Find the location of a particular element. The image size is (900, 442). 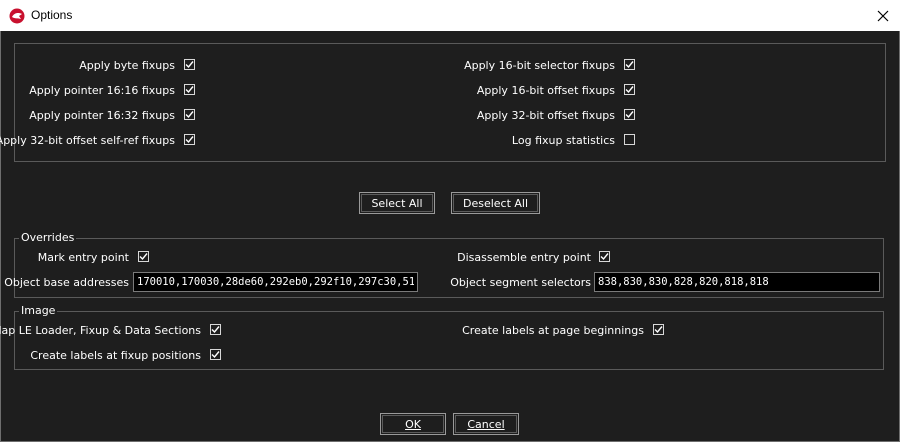

select-all-button: Select All is located at coordinates (397, 203).